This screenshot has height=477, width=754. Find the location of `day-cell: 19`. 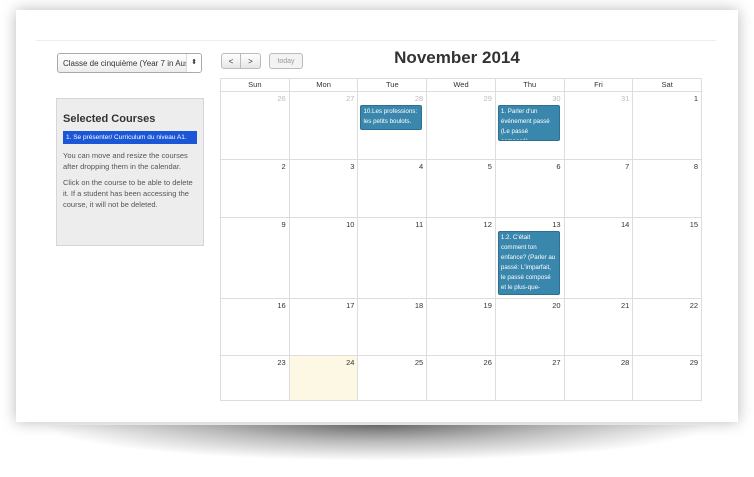

day-cell: 19 is located at coordinates (460, 327).